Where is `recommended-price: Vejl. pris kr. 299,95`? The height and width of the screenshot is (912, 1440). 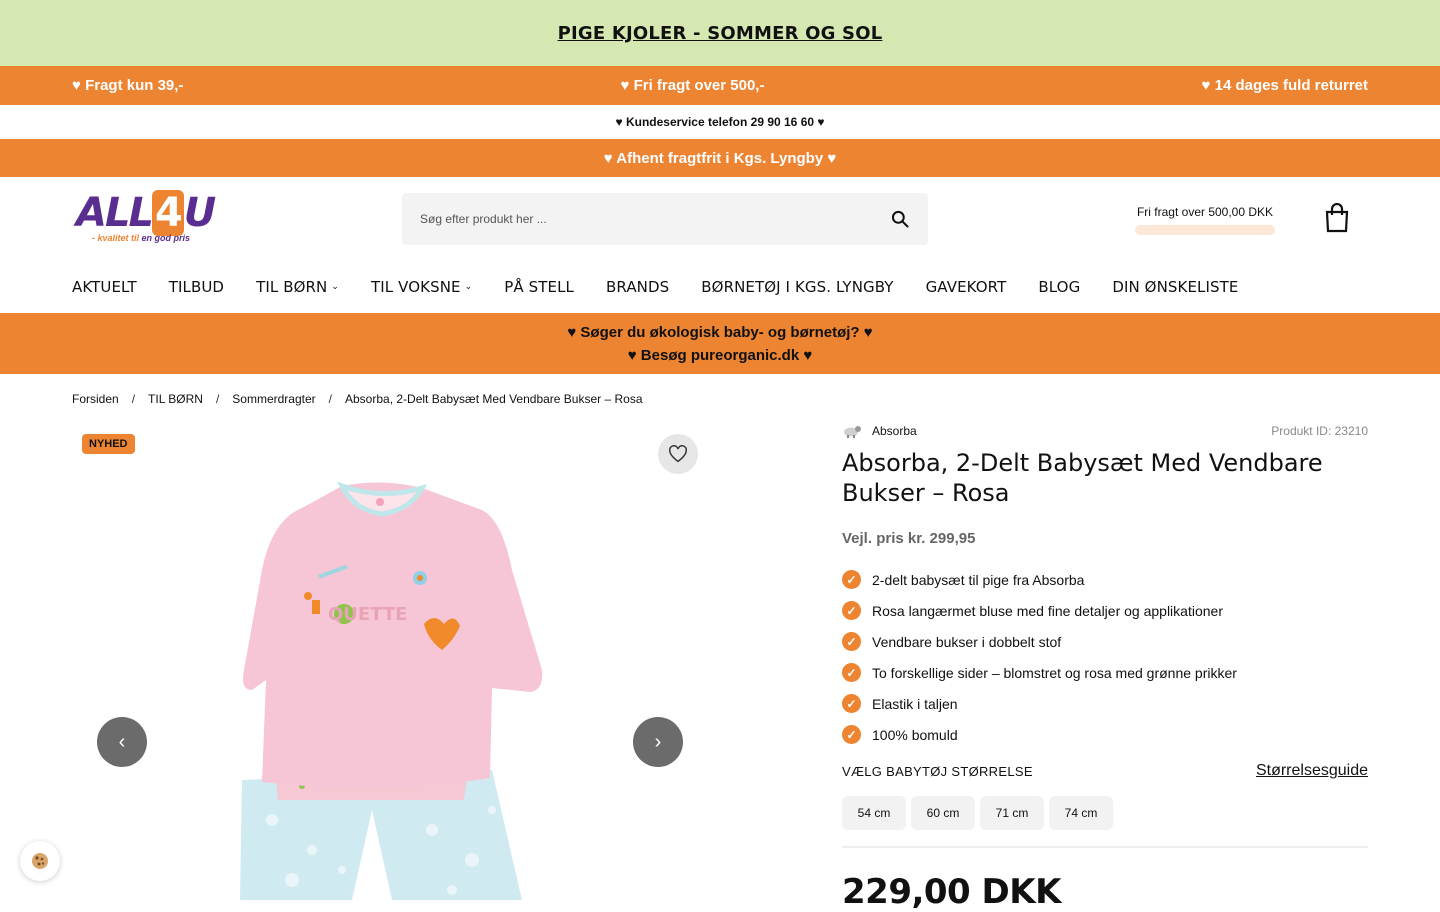
recommended-price: Vejl. pris kr. 299,95 is located at coordinates (909, 538).